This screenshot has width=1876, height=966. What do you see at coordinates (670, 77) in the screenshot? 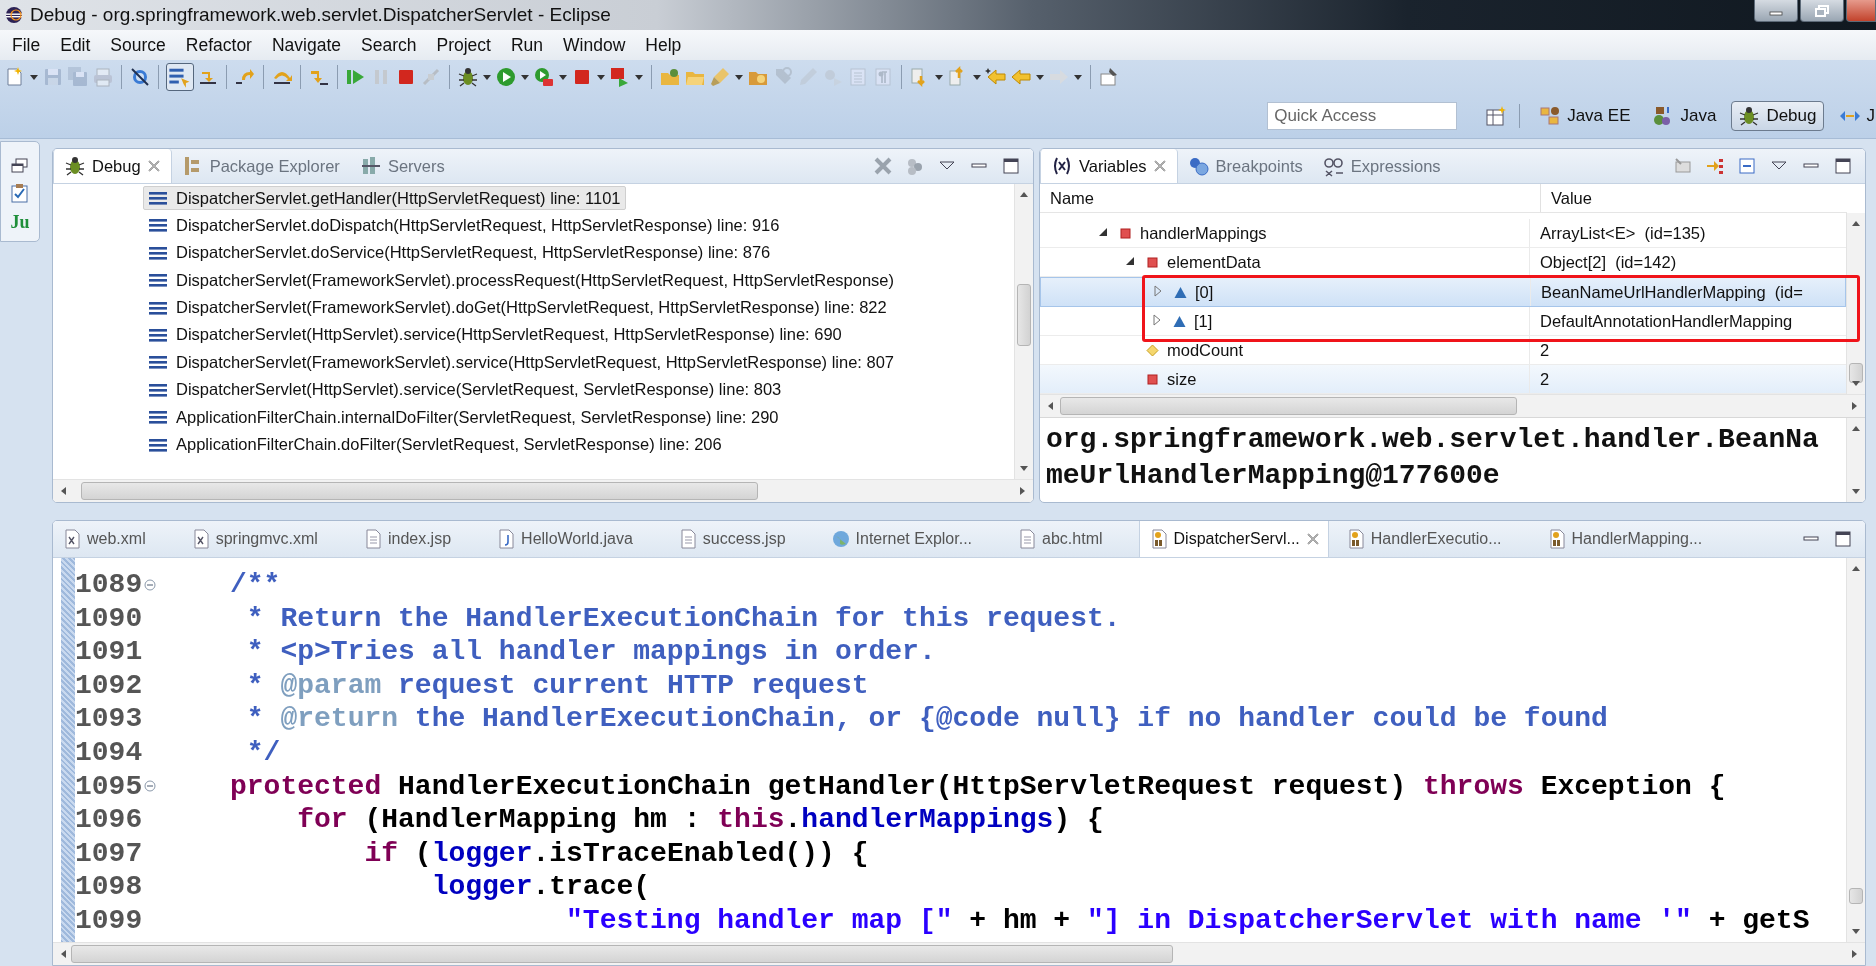
I see `open-type-icon` at bounding box center [670, 77].